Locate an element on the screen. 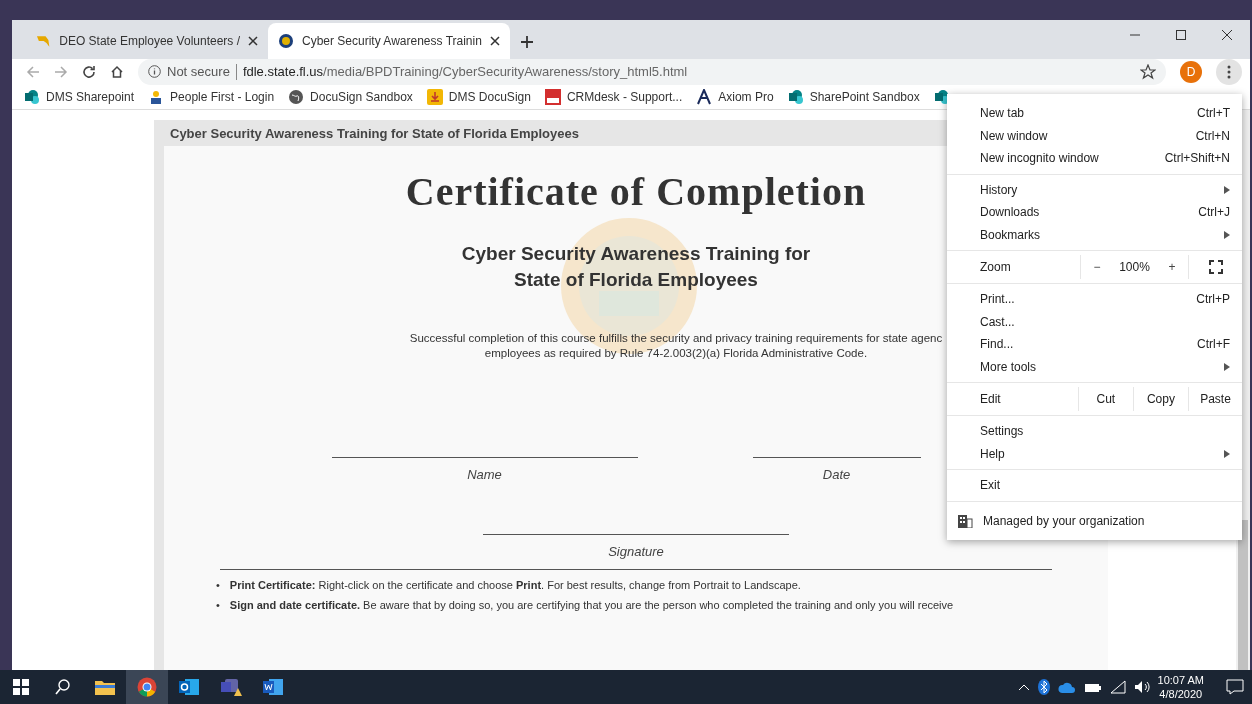  wifi-icon is located at coordinates (1117, 687).